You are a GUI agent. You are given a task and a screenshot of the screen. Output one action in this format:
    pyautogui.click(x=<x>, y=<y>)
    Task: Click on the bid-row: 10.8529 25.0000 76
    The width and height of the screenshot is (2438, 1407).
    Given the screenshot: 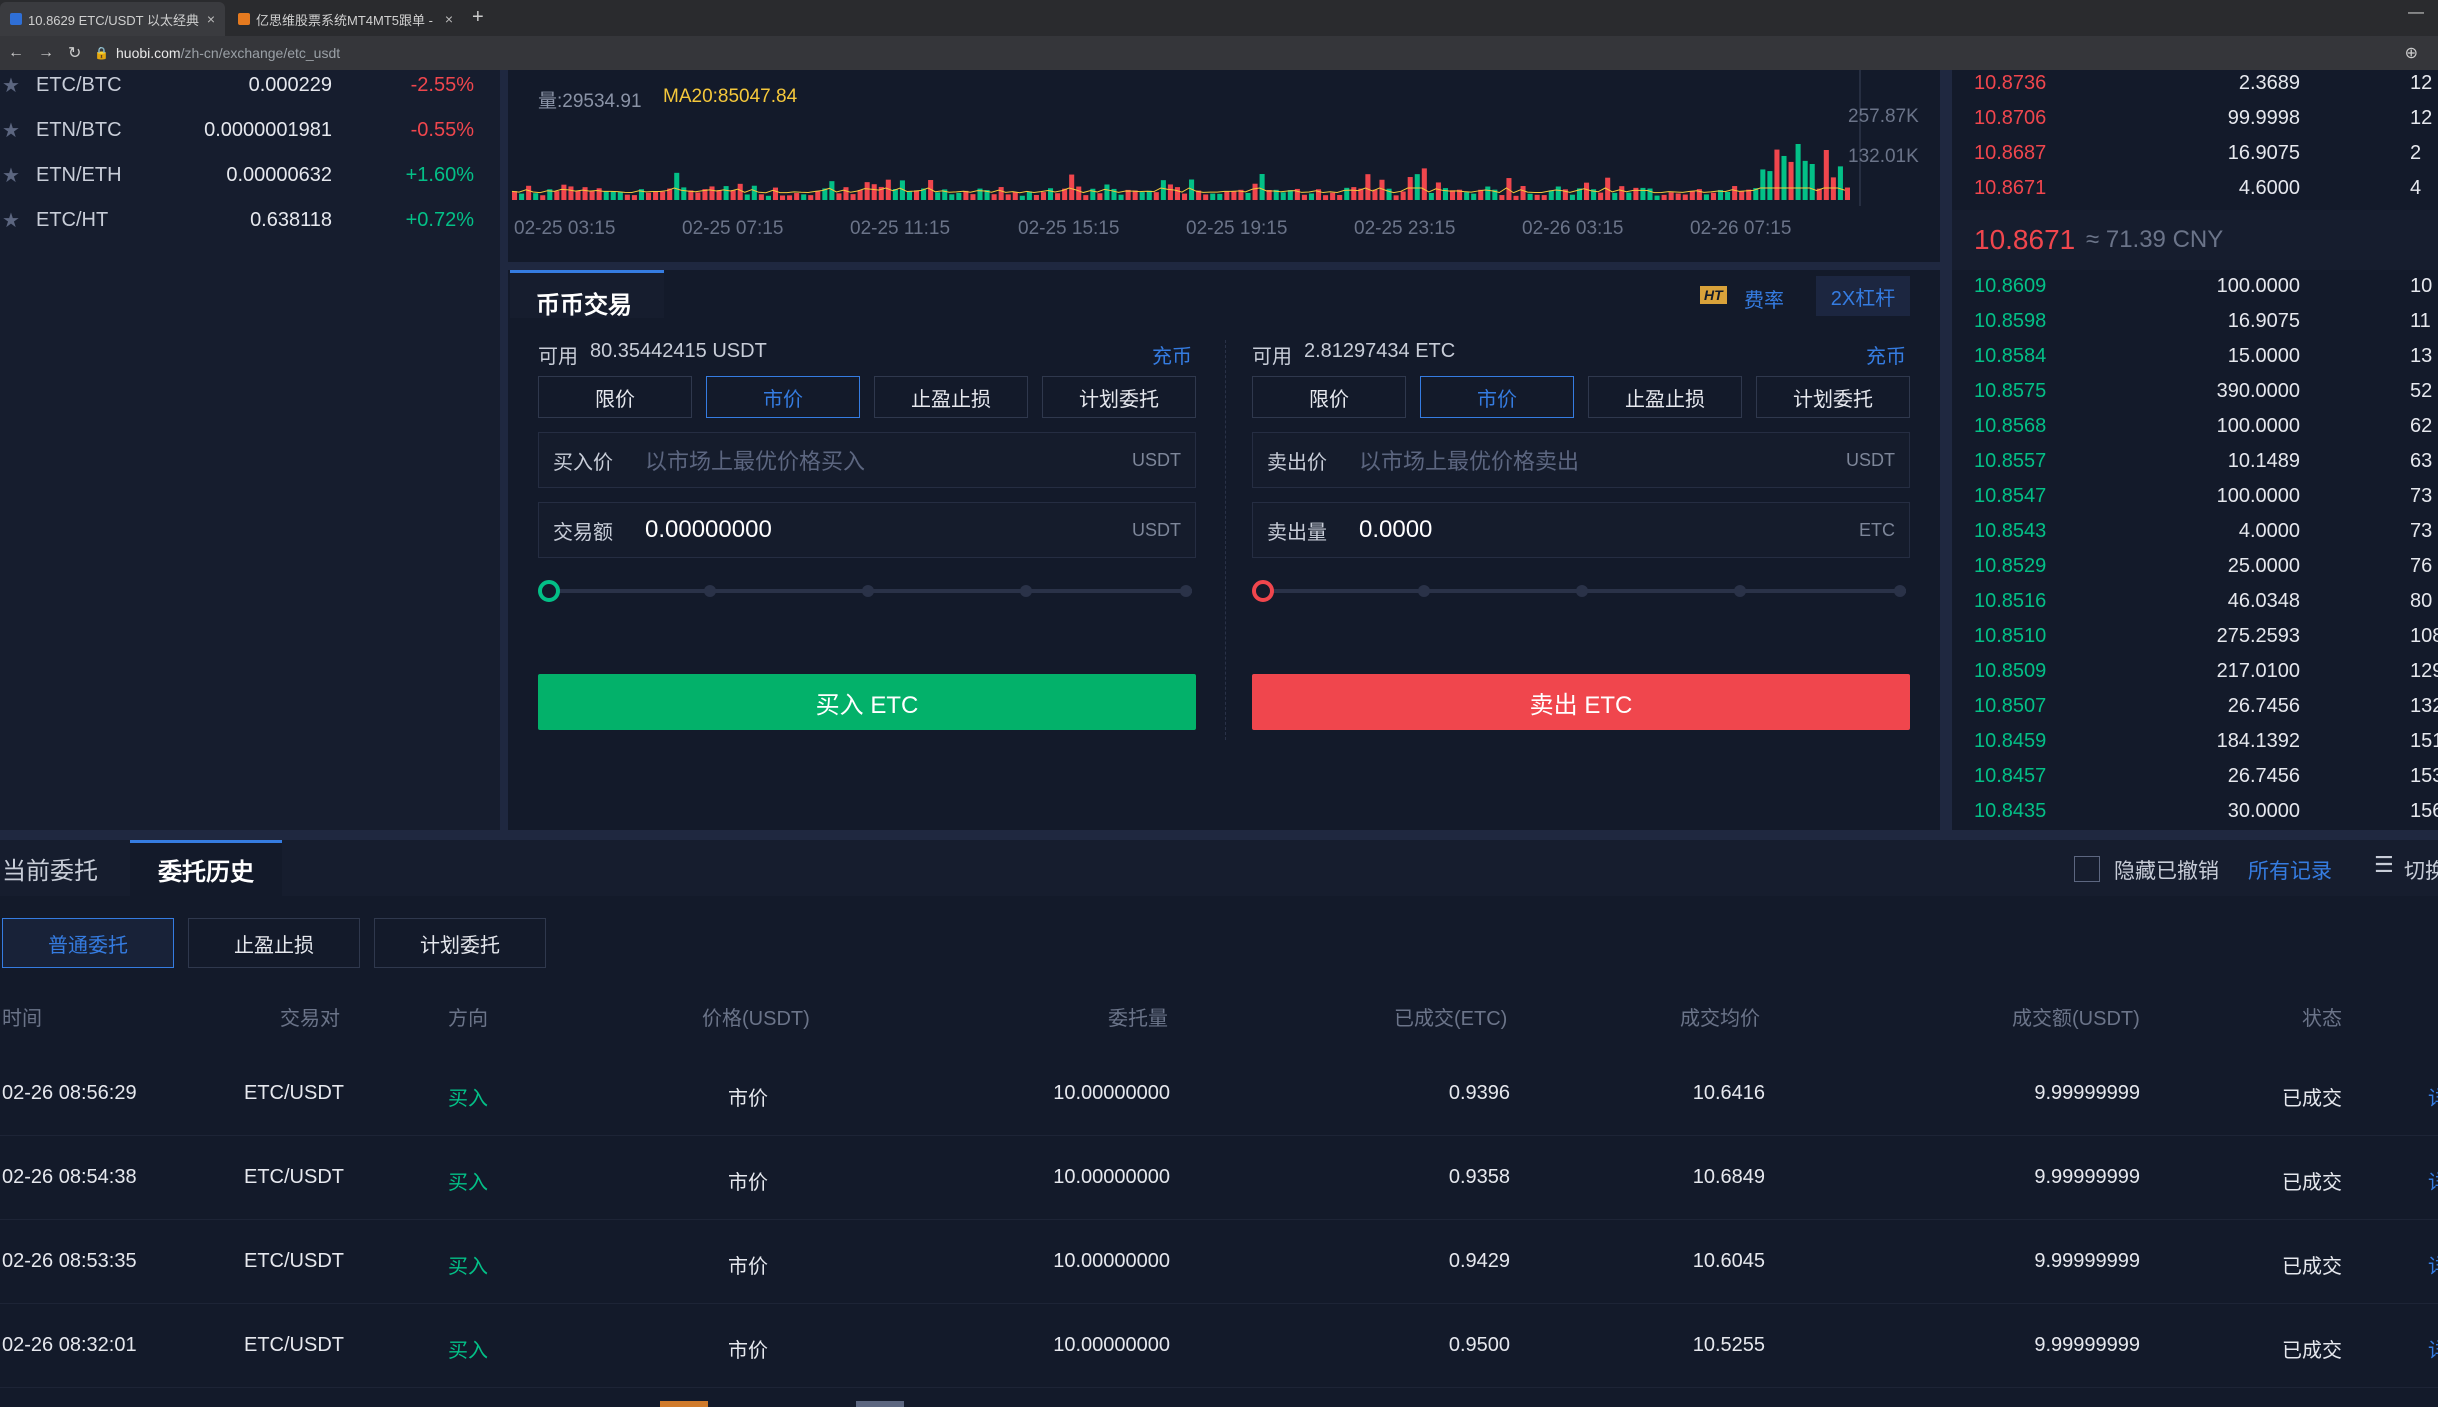 What is the action you would take?
    pyautogui.click(x=2195, y=572)
    